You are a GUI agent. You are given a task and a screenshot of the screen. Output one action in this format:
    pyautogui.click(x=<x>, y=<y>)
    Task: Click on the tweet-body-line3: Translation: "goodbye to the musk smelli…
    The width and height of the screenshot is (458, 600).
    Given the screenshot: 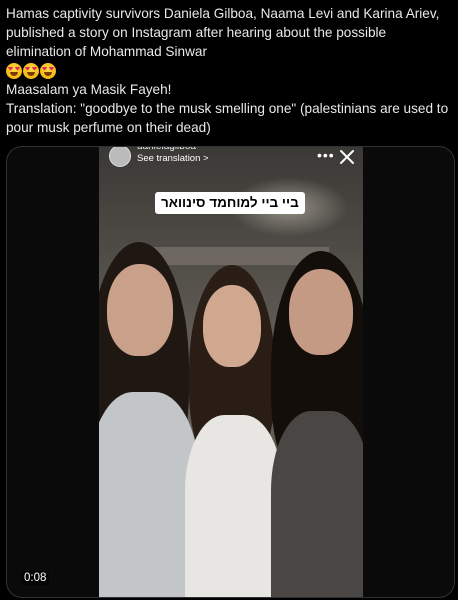 What is the action you would take?
    pyautogui.click(x=227, y=118)
    